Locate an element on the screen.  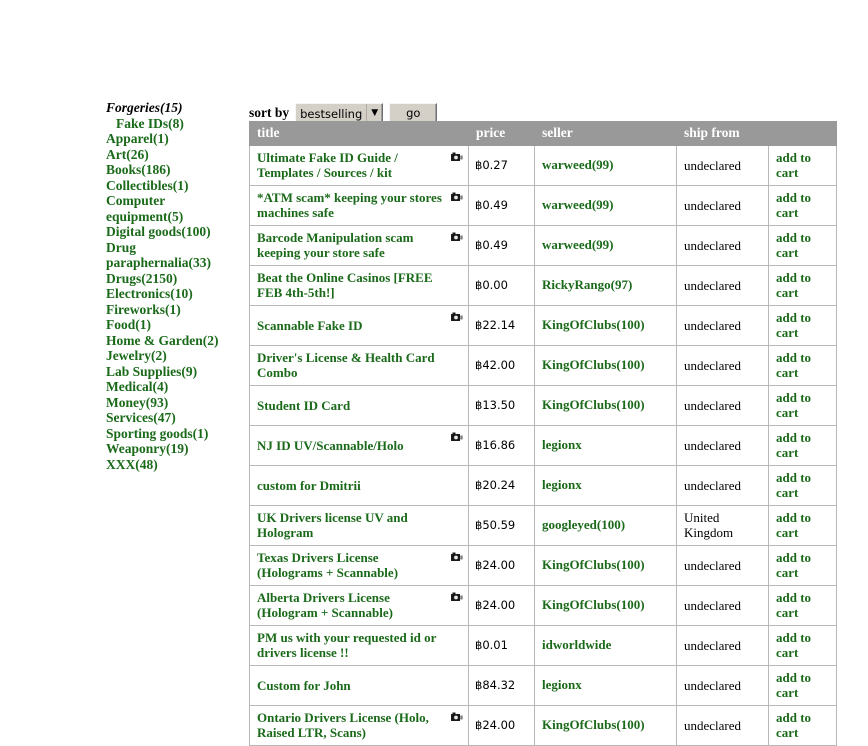
sidebar-item-fireworks-1: Fireworks(1) is located at coordinates (174, 310).